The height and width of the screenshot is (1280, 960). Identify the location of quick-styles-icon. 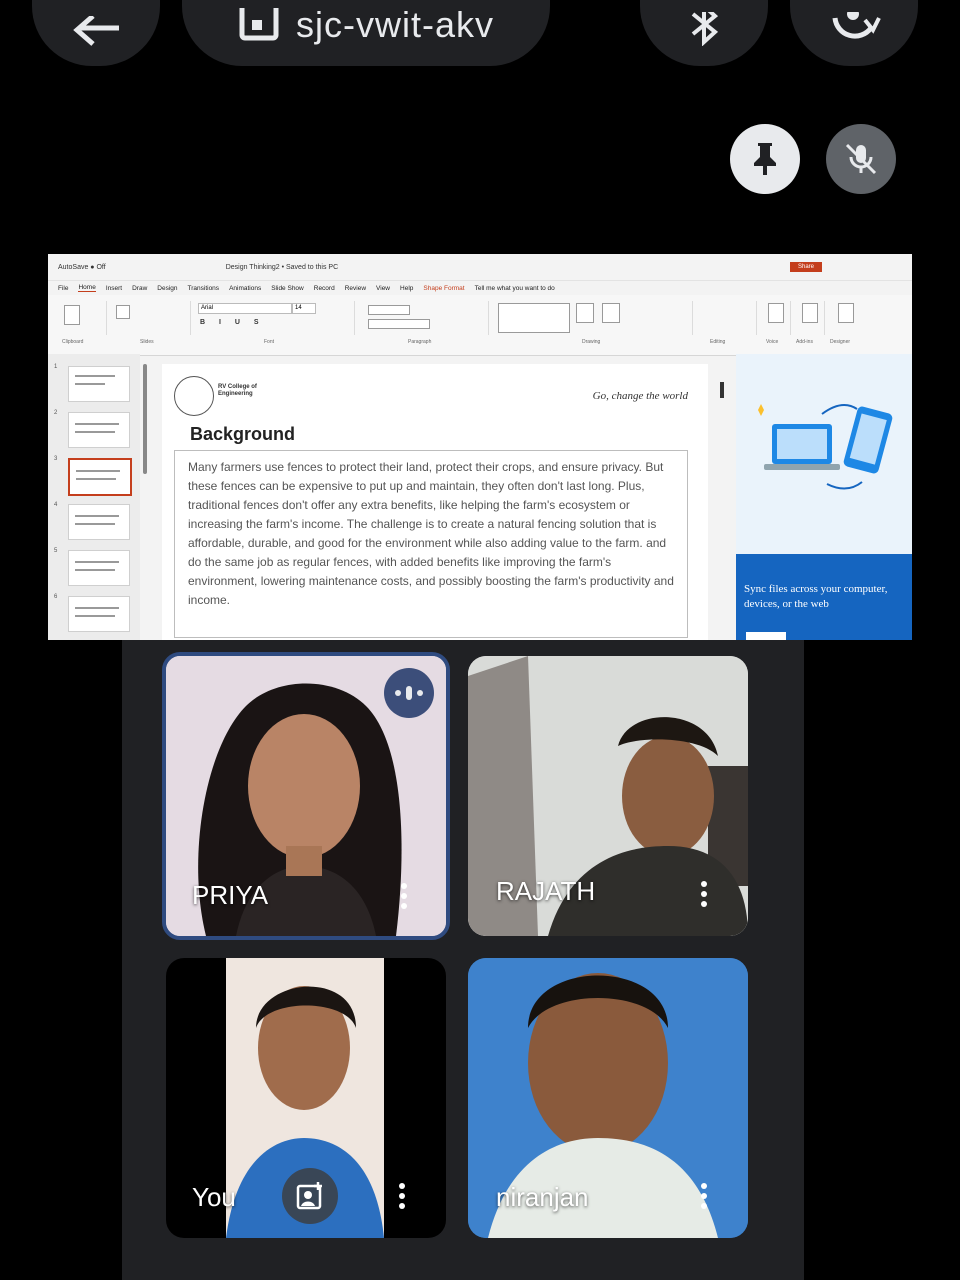
(611, 313).